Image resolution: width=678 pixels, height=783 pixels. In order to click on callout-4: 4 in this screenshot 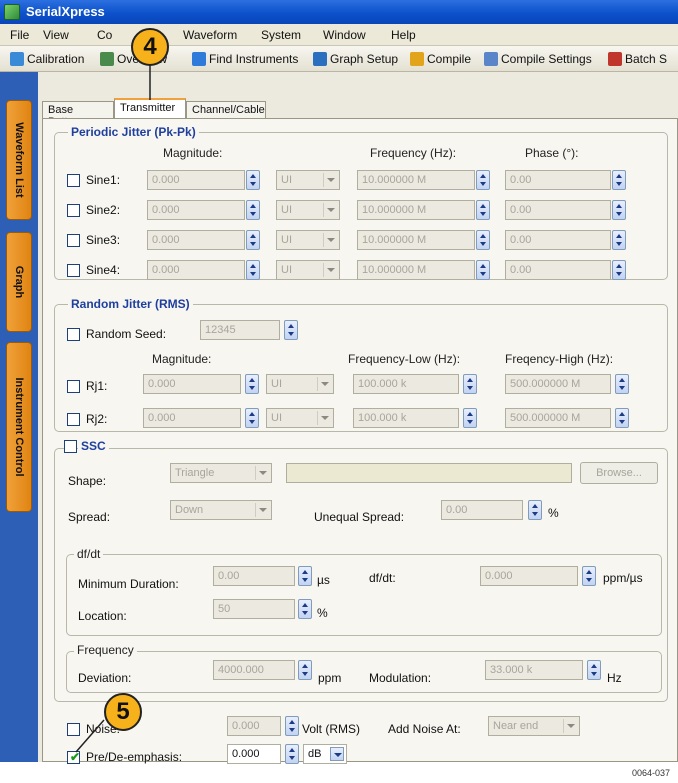, I will do `click(150, 47)`.